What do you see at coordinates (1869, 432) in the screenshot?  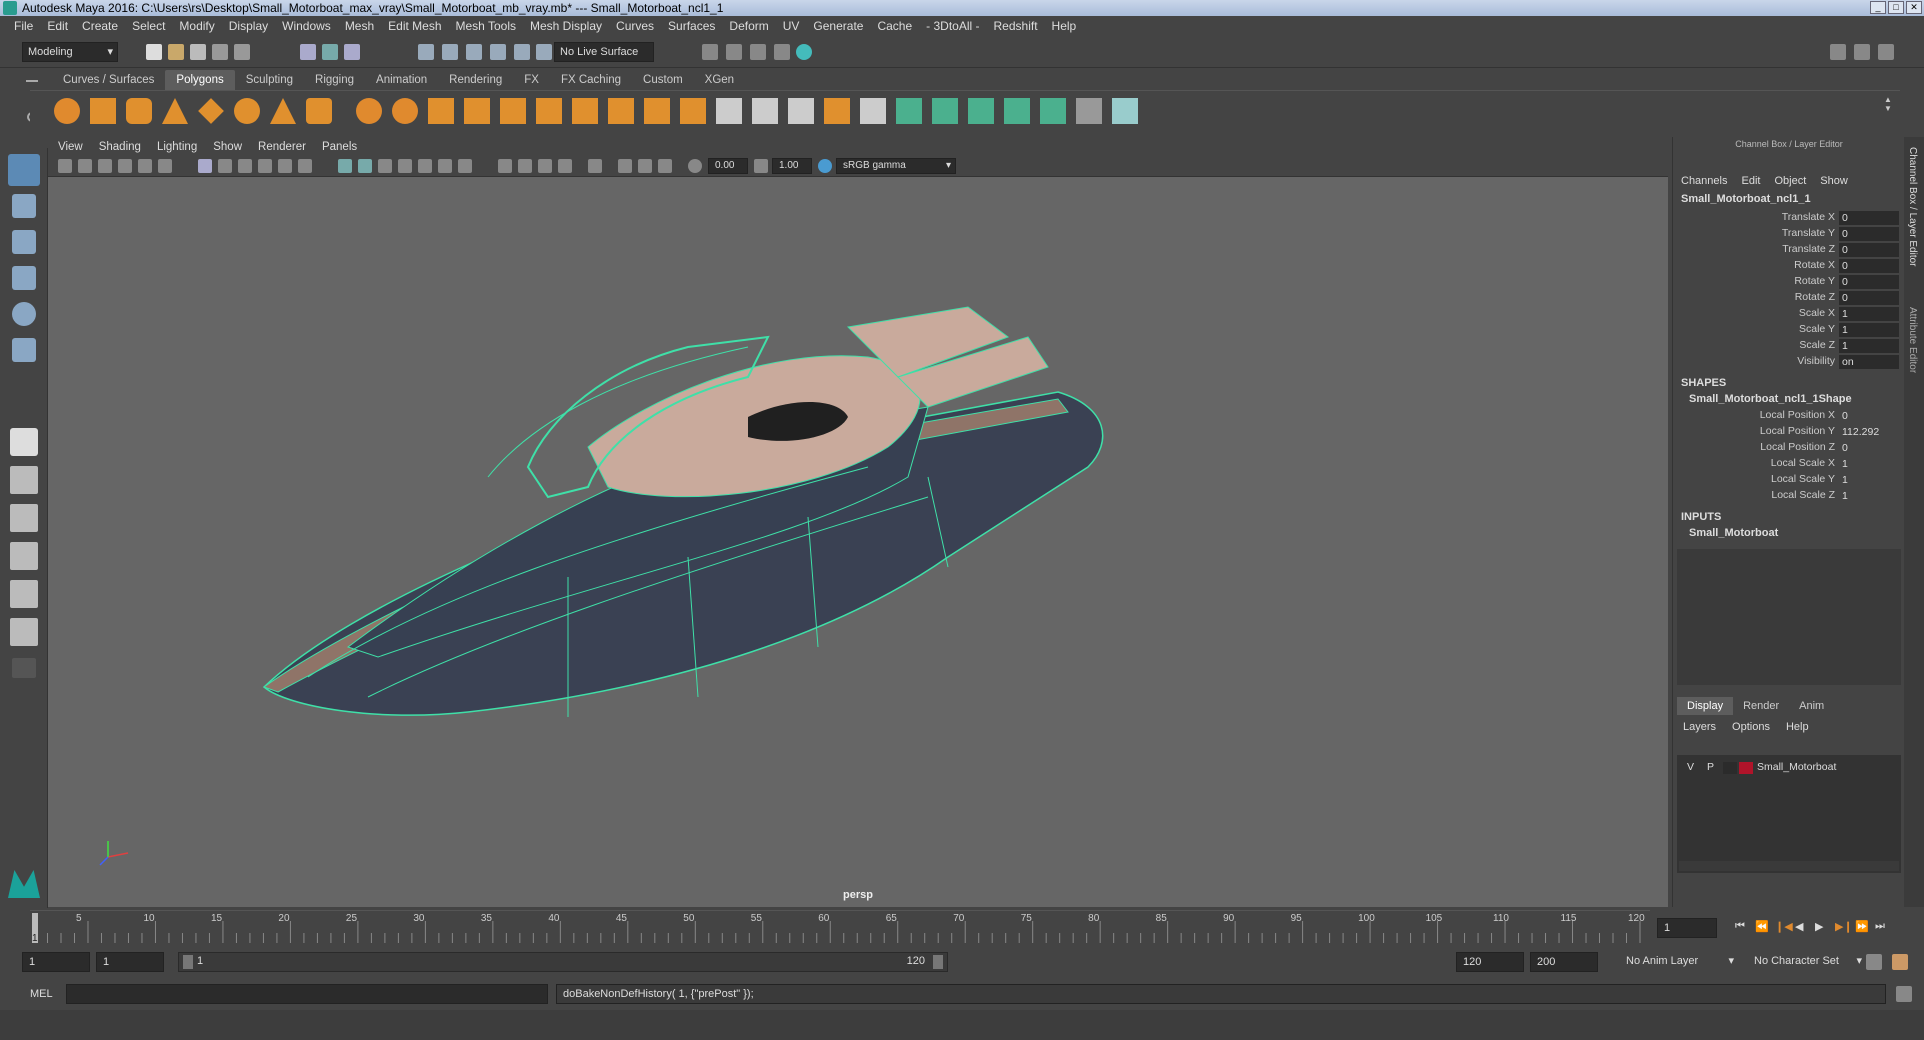 I see `channel-value: 112.292` at bounding box center [1869, 432].